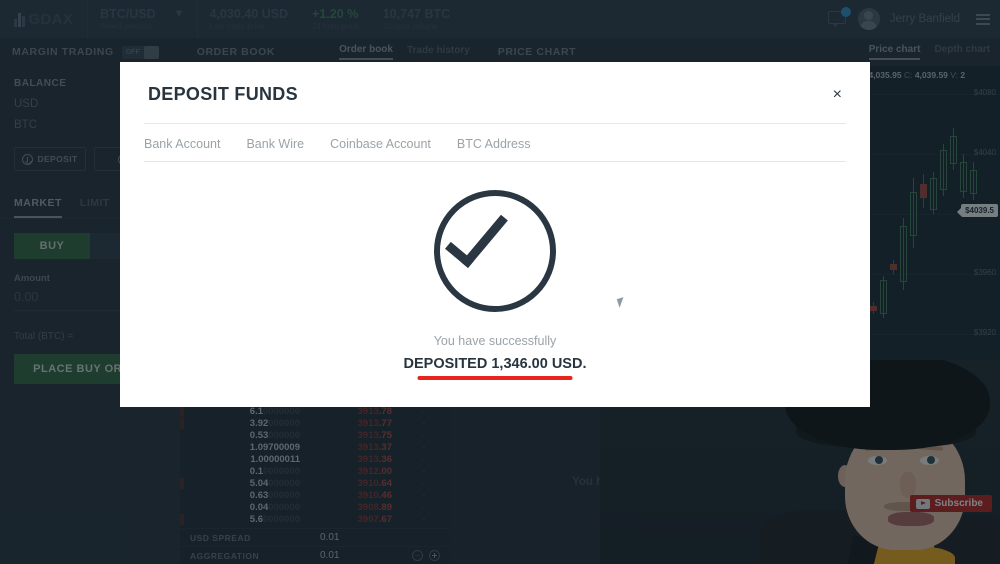  What do you see at coordinates (476, 234) in the screenshot?
I see `check-mark` at bounding box center [476, 234].